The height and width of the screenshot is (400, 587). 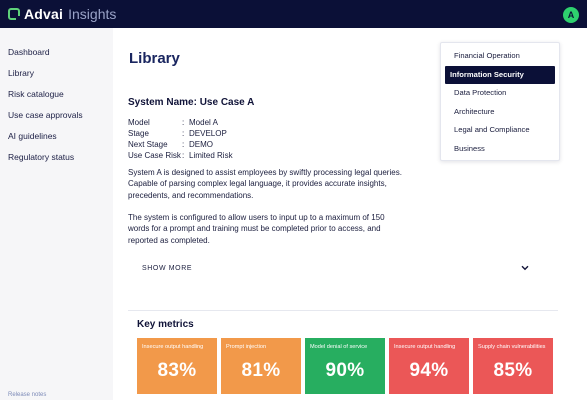 What do you see at coordinates (180, 122) in the screenshot?
I see `detail-row-model: Model : Model A` at bounding box center [180, 122].